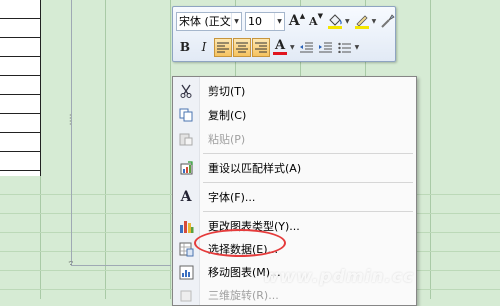 The image size is (500, 306). Describe the element at coordinates (294, 139) in the screenshot. I see `menu-item-paste: 粘贴(P)` at that location.